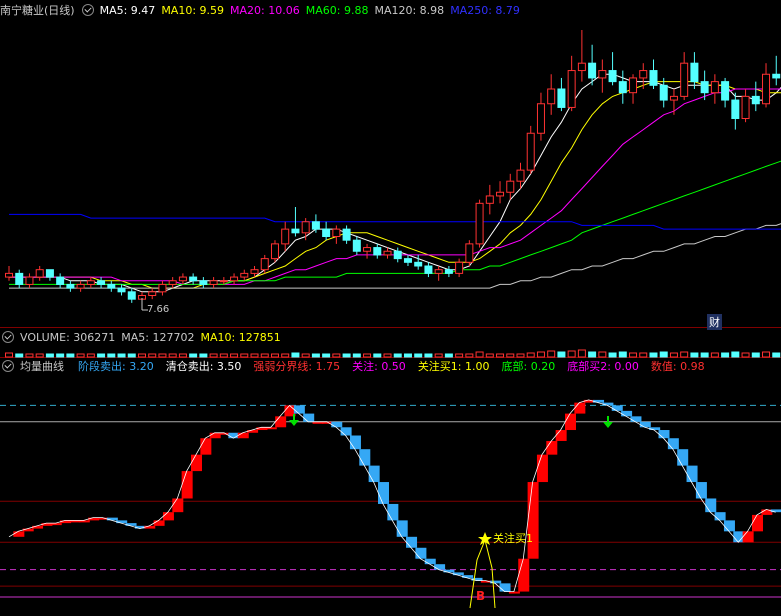  Describe the element at coordinates (714, 322) in the screenshot. I see `finance-event-badge: 财` at that location.